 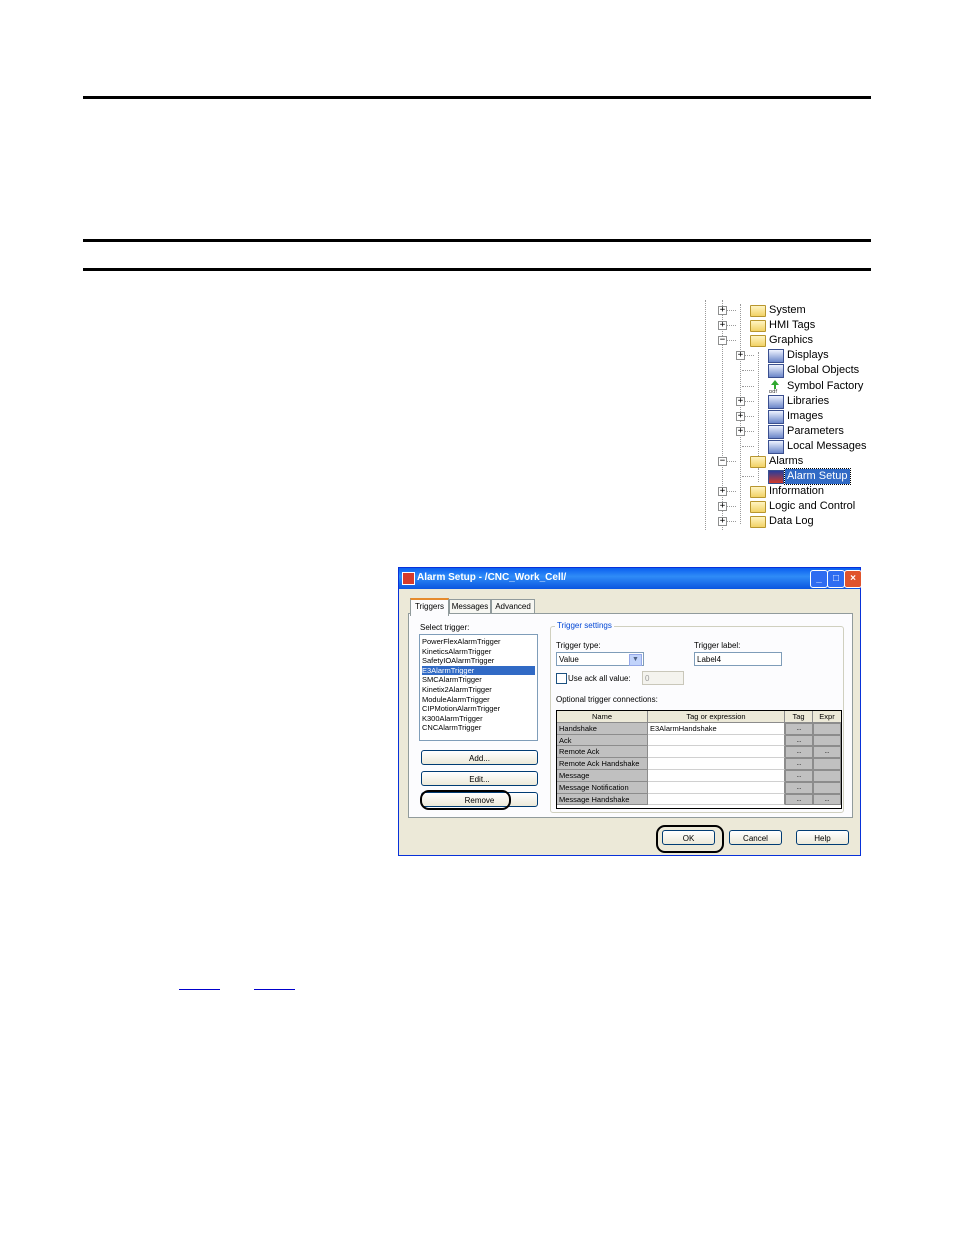 What do you see at coordinates (817, 477) in the screenshot?
I see `tree-item-label: Alarm Setup` at bounding box center [817, 477].